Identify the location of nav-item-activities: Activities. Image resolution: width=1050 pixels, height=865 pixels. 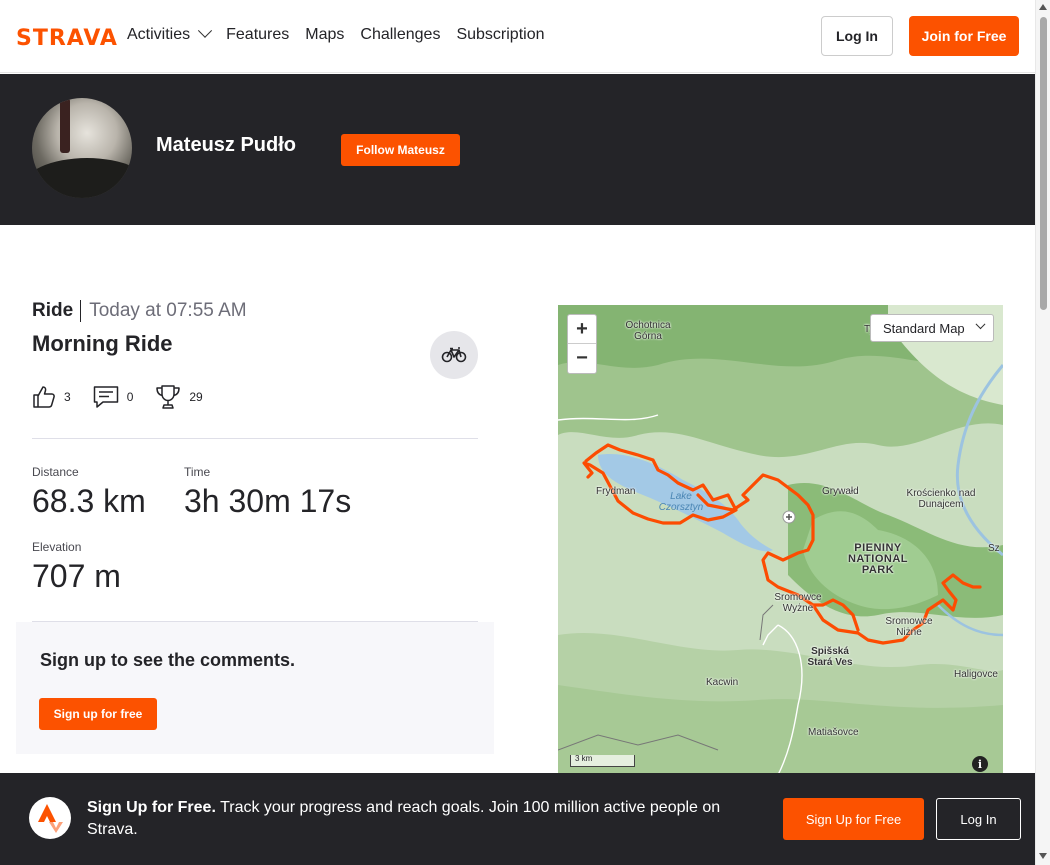
(170, 33).